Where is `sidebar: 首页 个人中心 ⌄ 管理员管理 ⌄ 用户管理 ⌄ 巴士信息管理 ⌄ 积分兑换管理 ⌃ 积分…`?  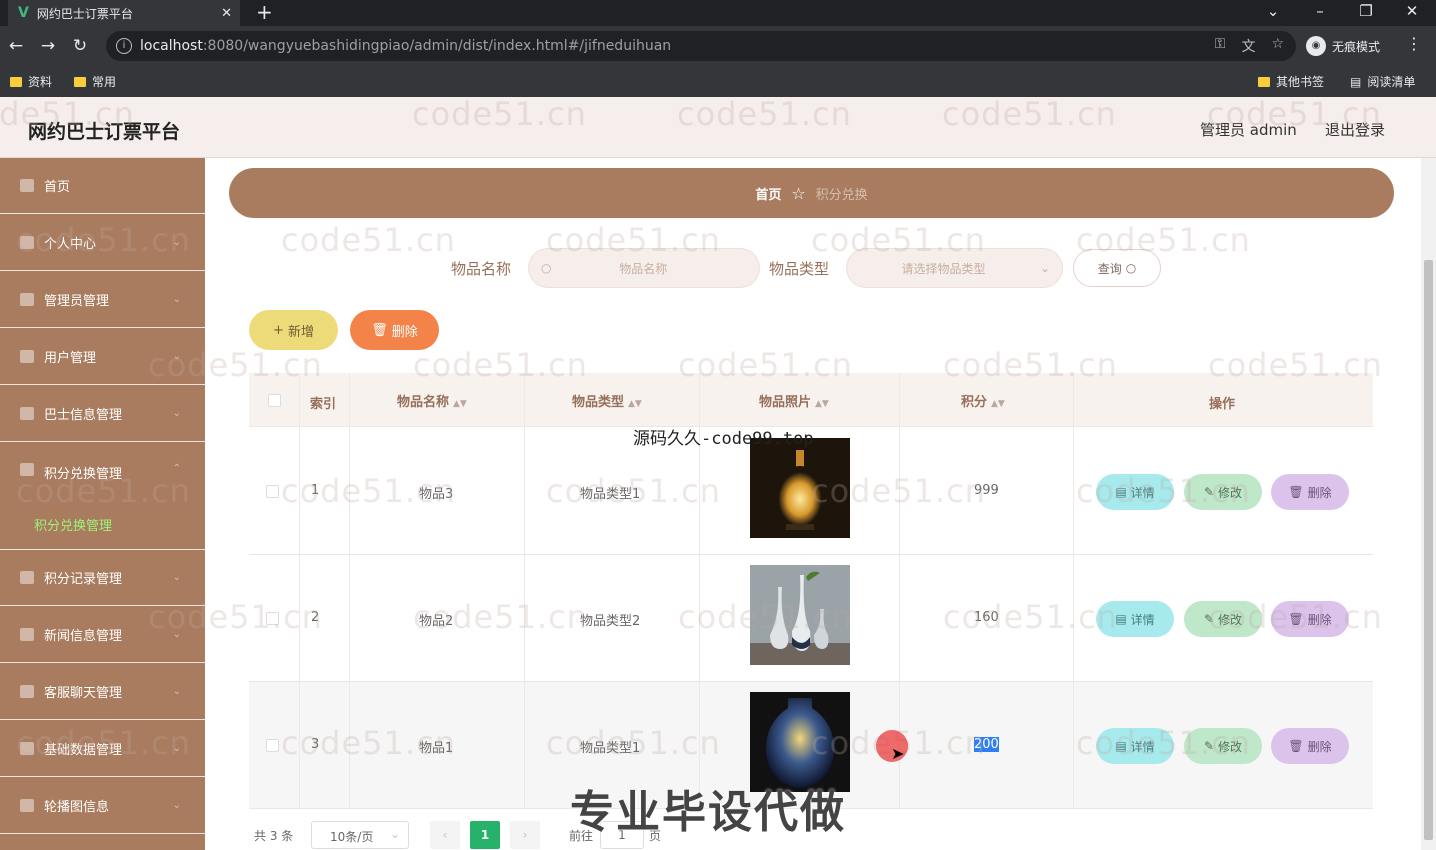 sidebar: 首页 个人中心 ⌄ 管理员管理 ⌄ 用户管理 ⌄ 巴士信息管理 ⌄ 积分兑换管理 ⌃ 积分… is located at coordinates (102, 504).